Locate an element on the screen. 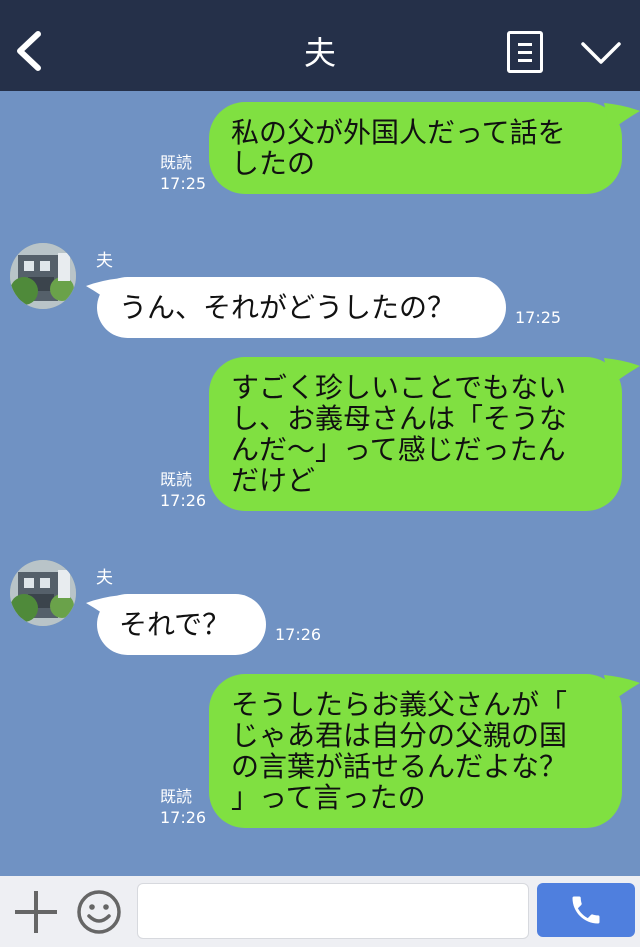  message-text-line: したの is located at coordinates (273, 163).